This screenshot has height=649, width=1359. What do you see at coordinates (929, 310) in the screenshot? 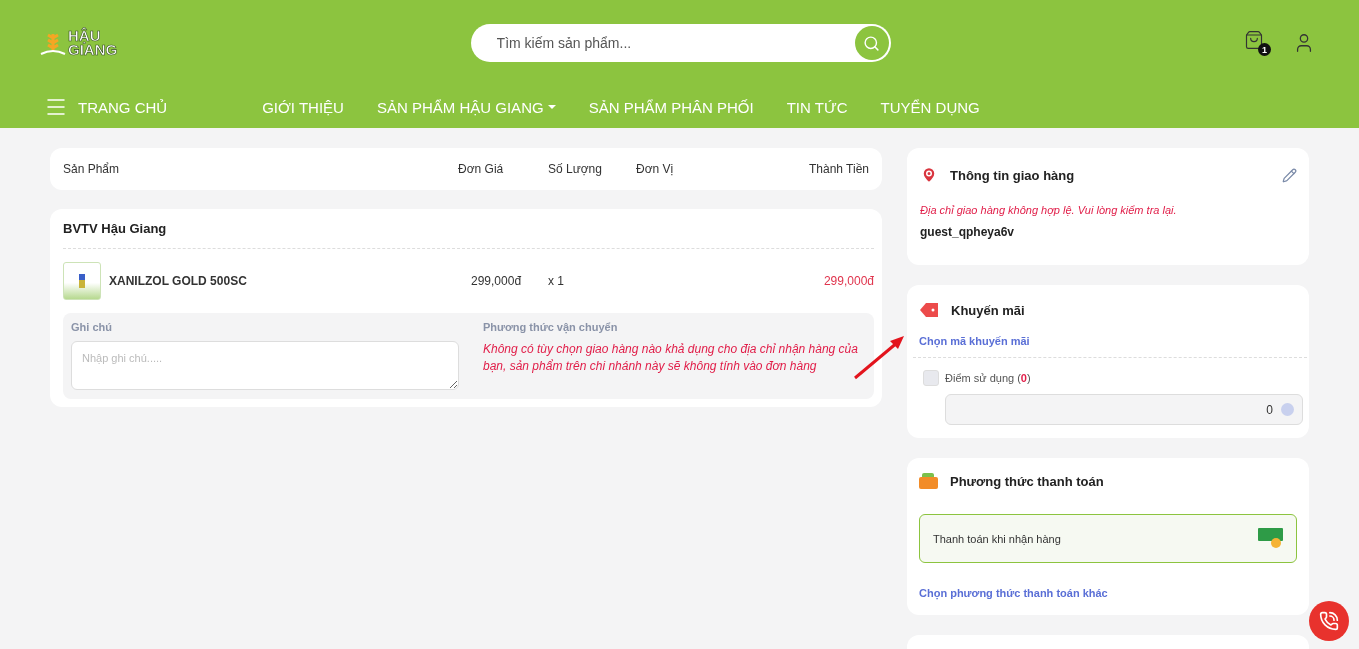
I see `tag-icon` at bounding box center [929, 310].